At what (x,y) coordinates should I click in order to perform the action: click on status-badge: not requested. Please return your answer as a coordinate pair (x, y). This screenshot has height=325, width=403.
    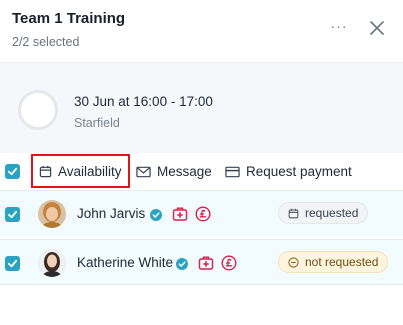
    Looking at the image, I should click on (333, 262).